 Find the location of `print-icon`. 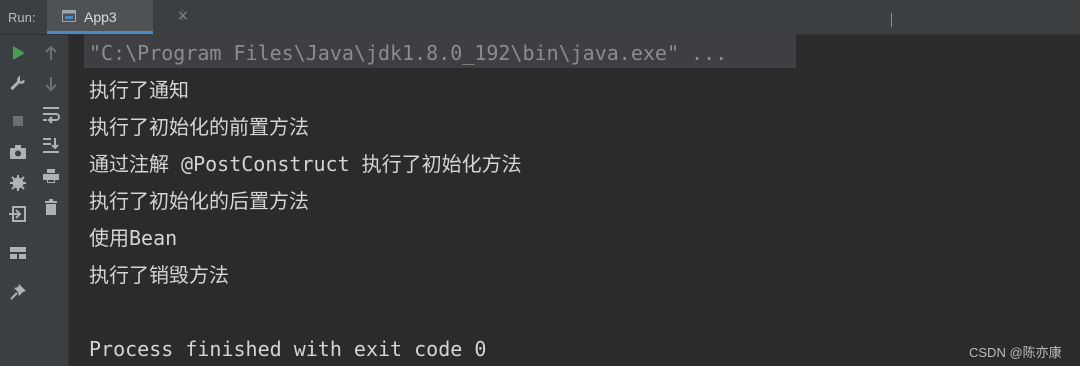

print-icon is located at coordinates (51, 176).